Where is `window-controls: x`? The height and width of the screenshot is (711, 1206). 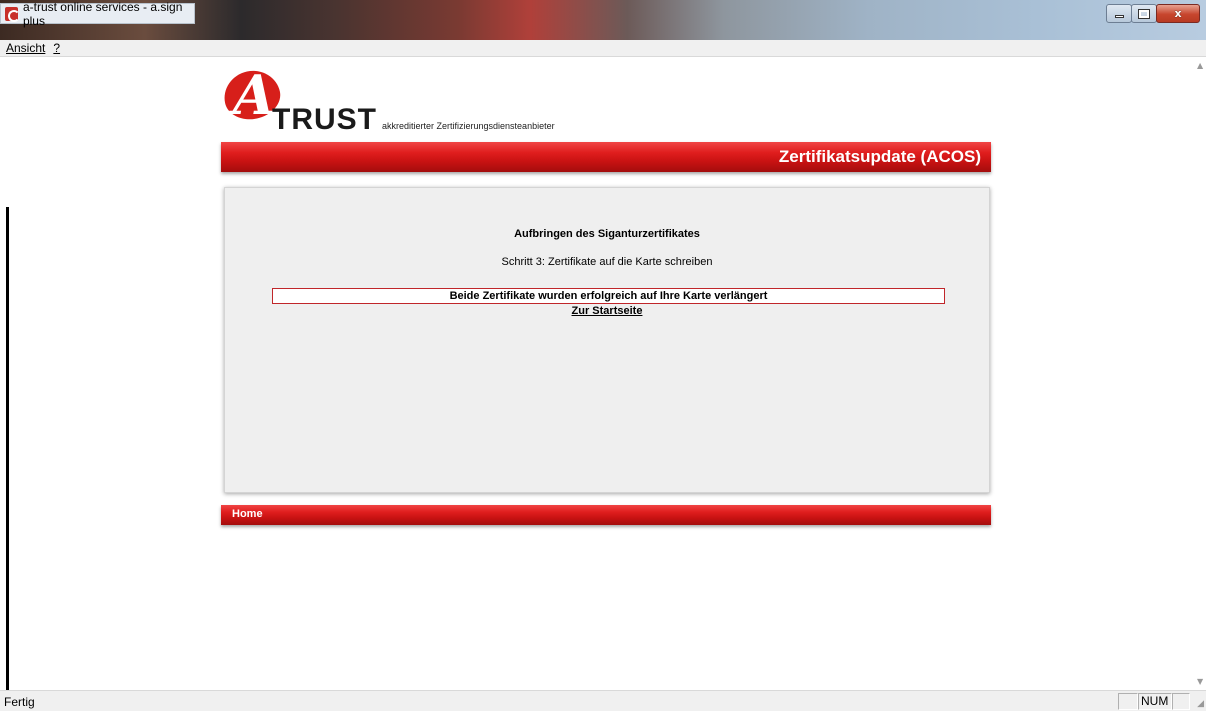
window-controls: x is located at coordinates (1153, 13).